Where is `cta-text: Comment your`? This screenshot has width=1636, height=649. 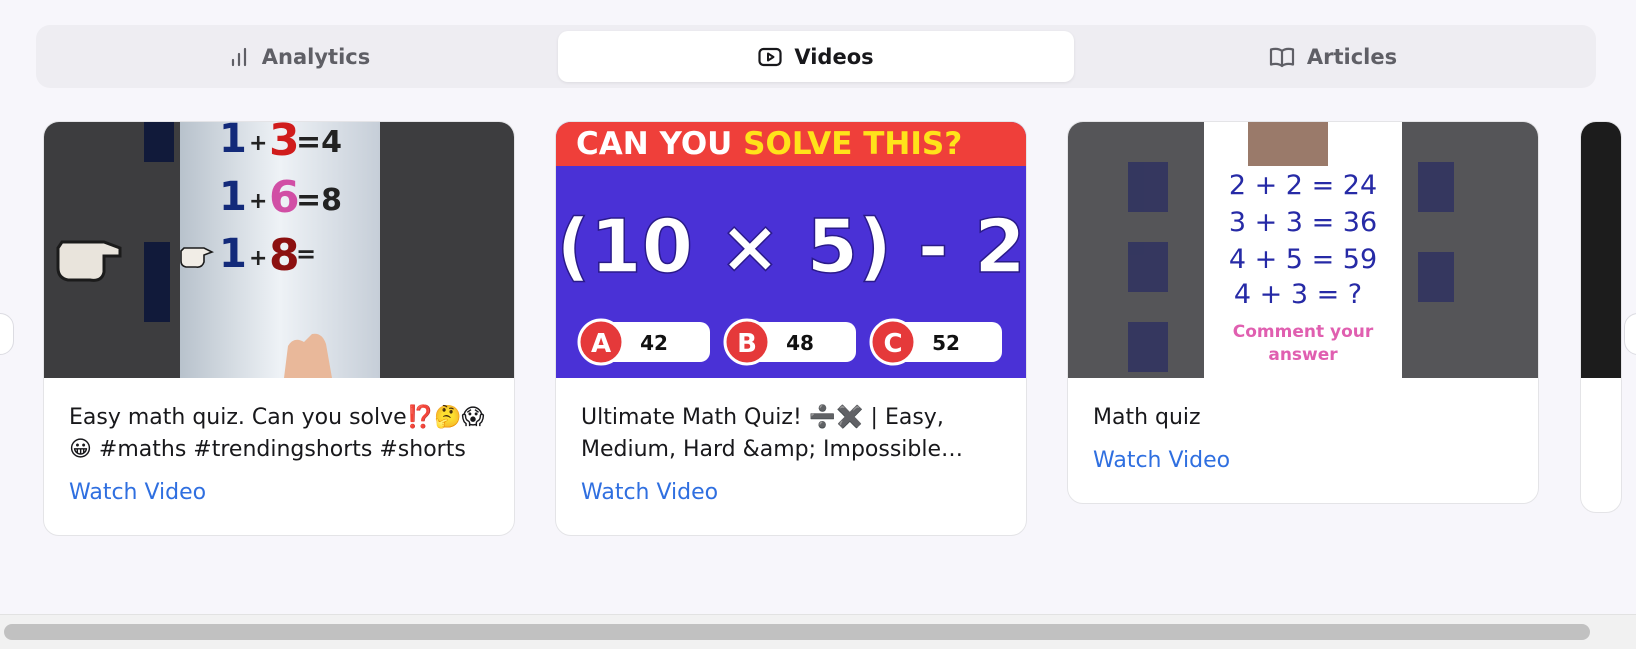 cta-text: Comment your is located at coordinates (1303, 332).